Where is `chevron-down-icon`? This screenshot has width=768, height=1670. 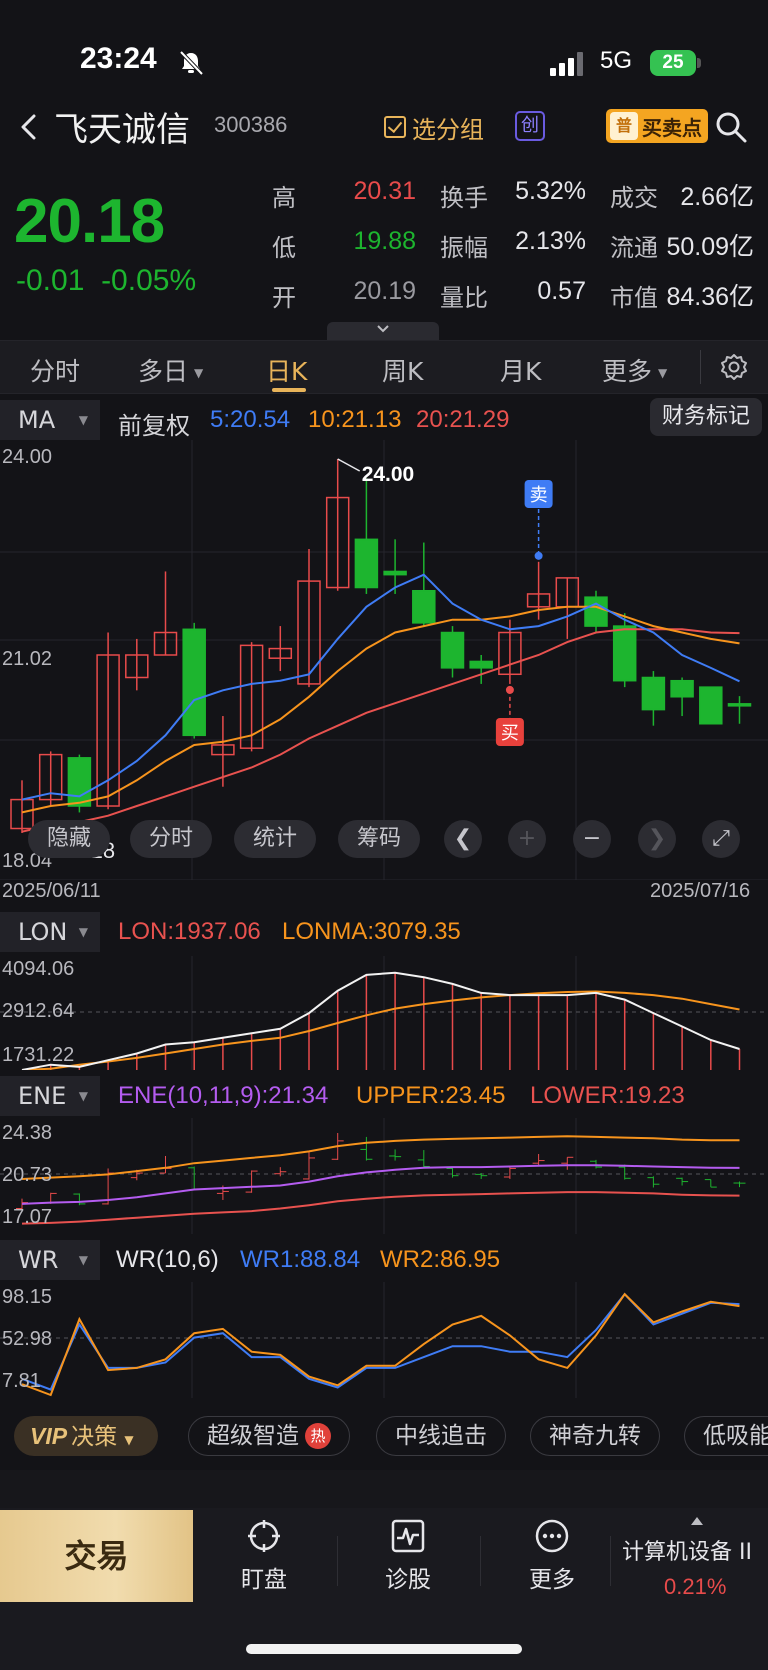 chevron-down-icon is located at coordinates (383, 329).